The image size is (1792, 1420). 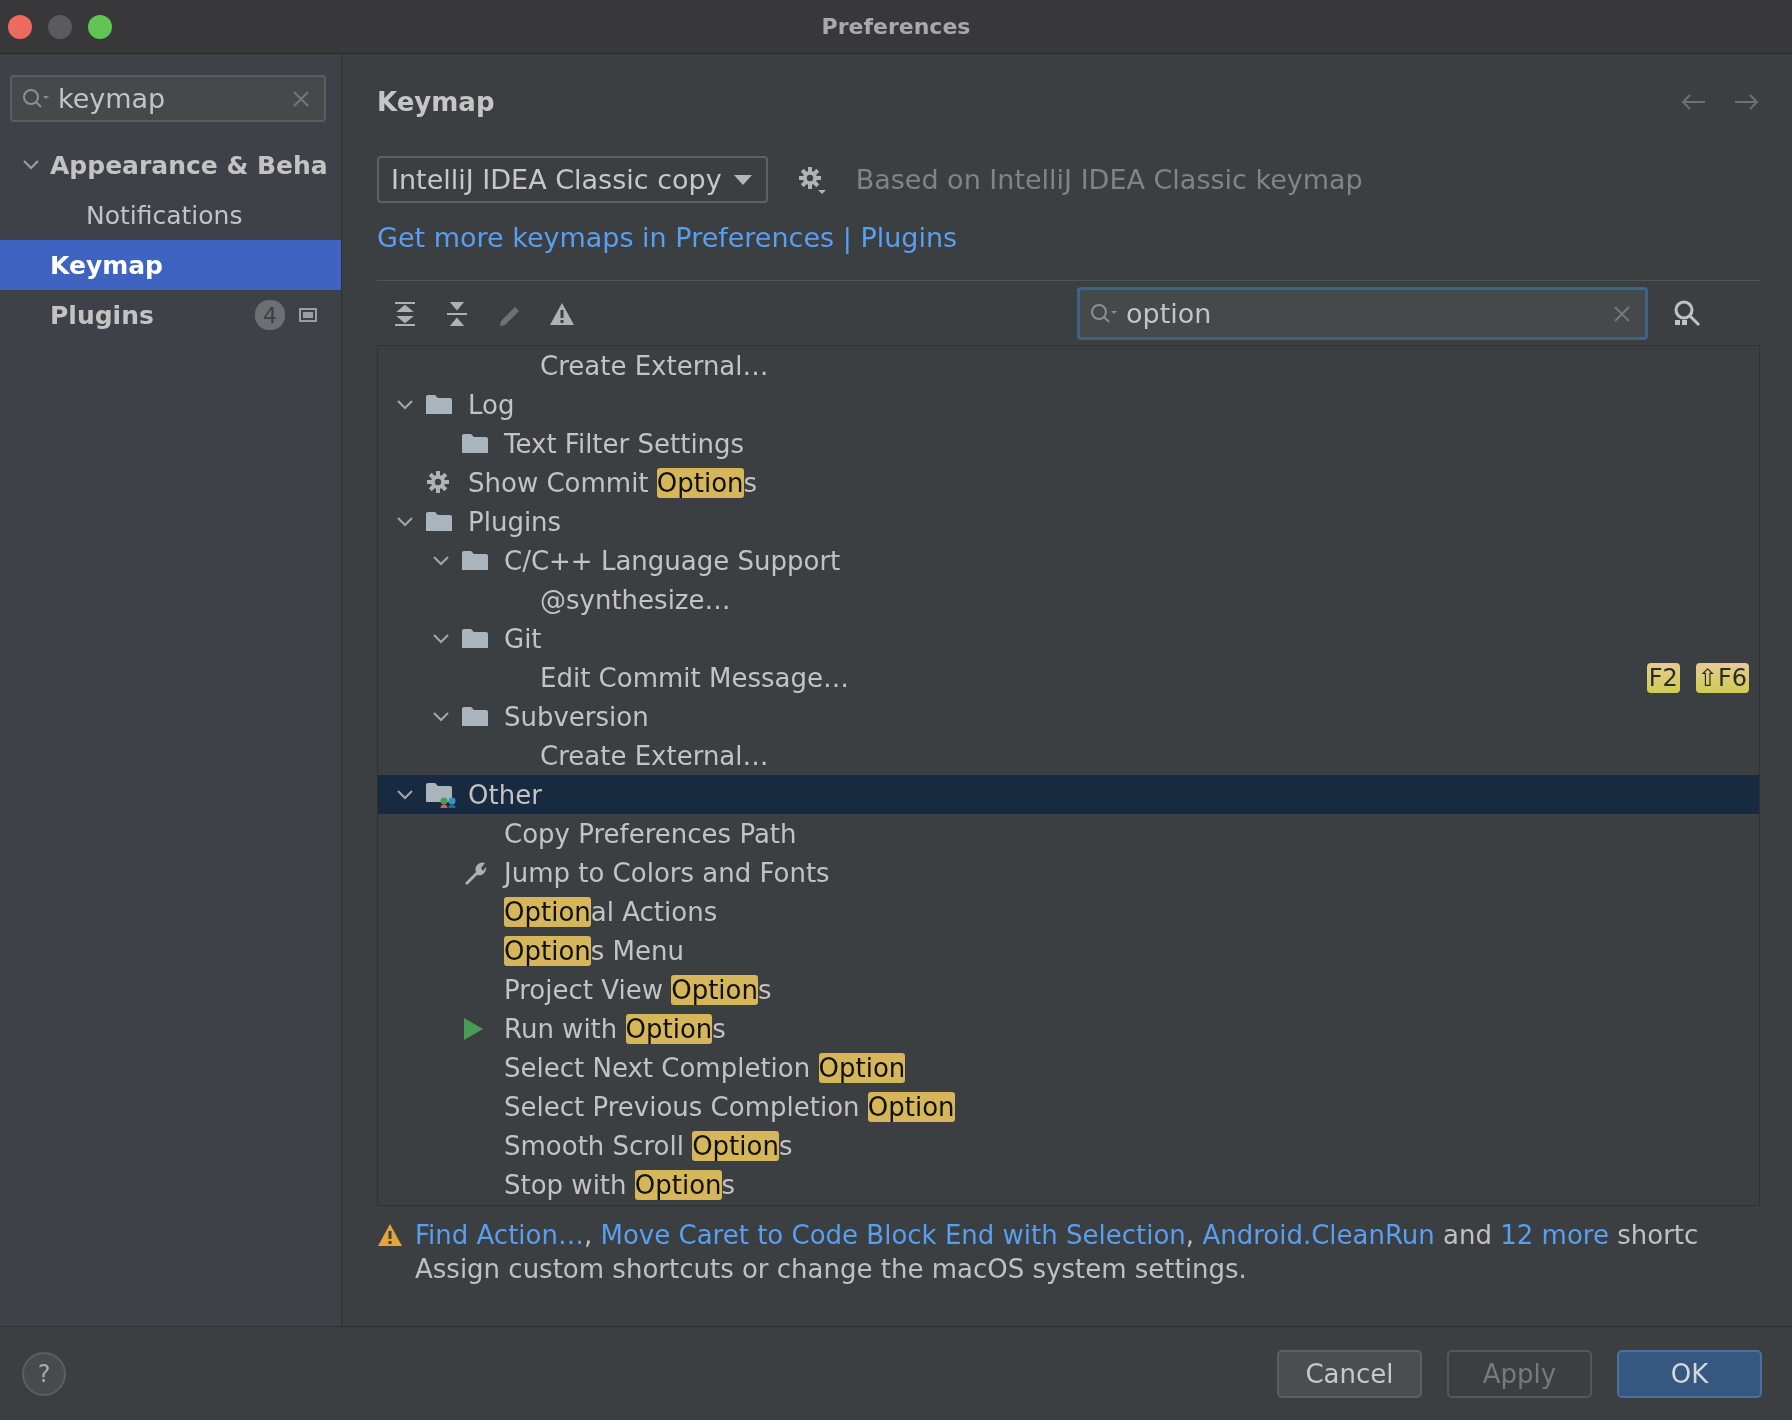 What do you see at coordinates (1068, 833) in the screenshot?
I see `tree-row: Copy Preferences Path` at bounding box center [1068, 833].